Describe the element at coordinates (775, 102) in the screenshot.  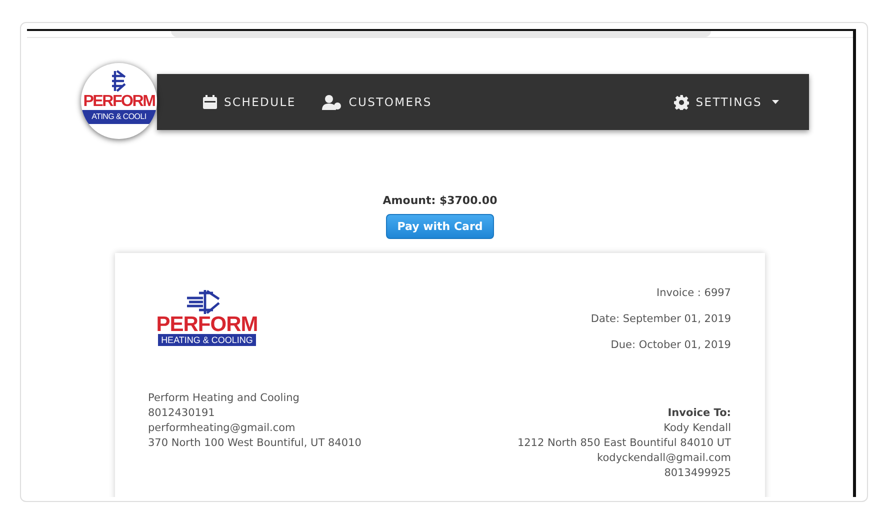
I see `caret-icon` at that location.